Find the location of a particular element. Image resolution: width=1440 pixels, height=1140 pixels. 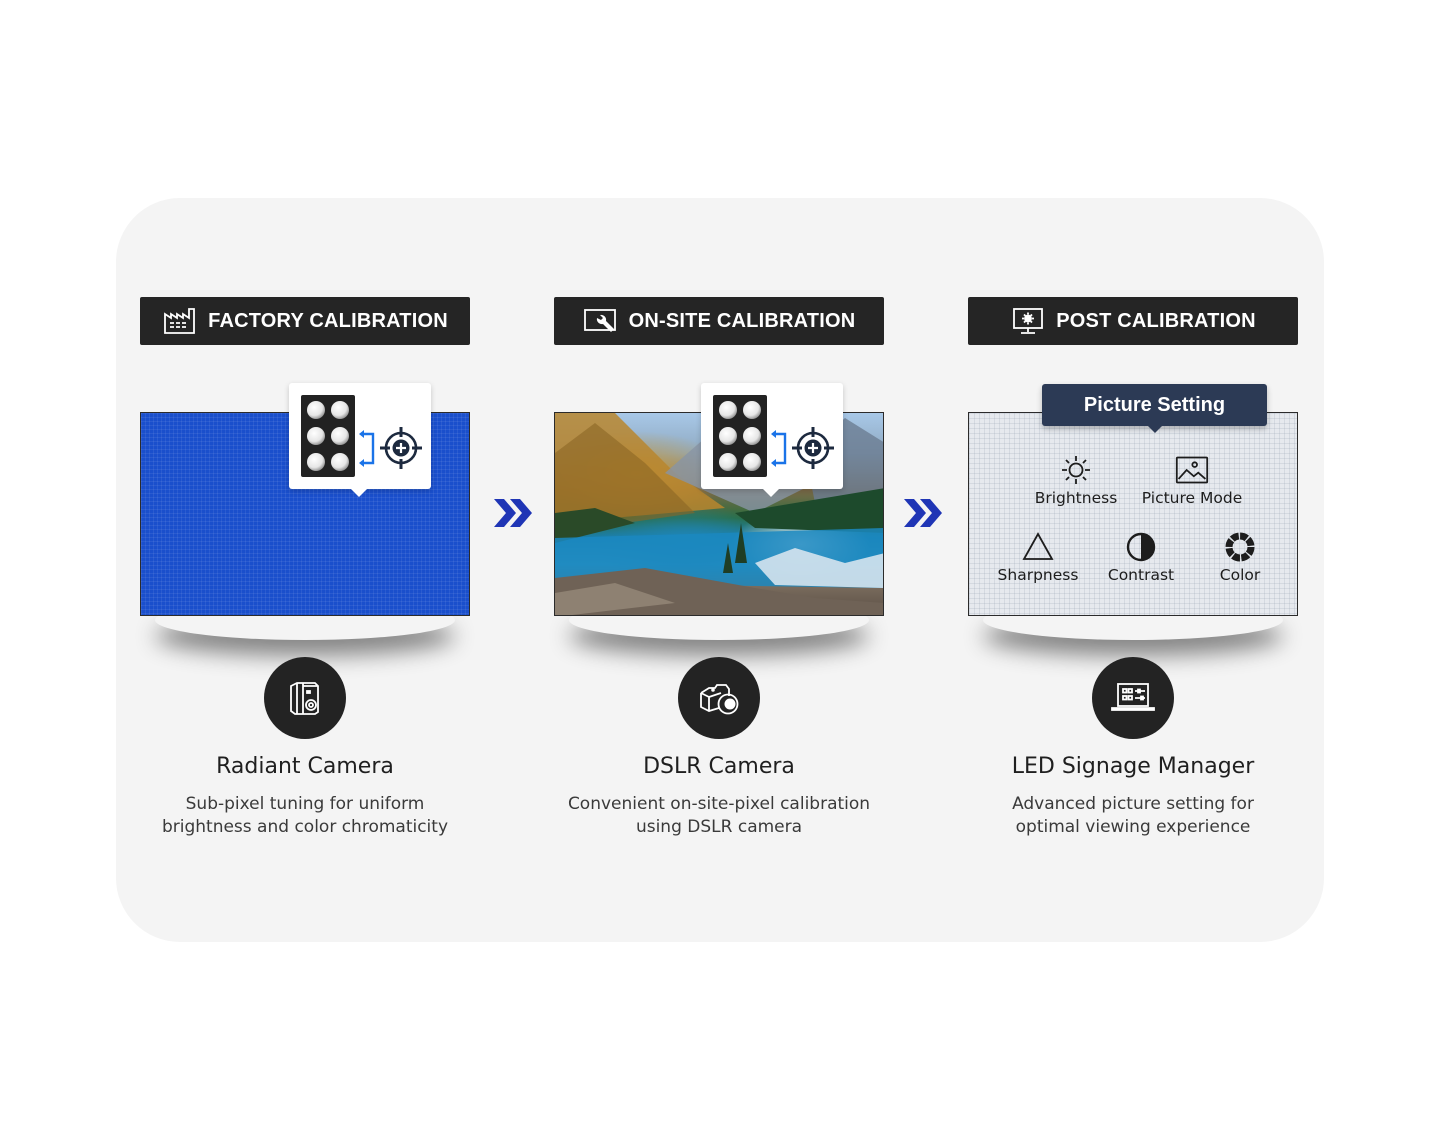

option-label: Brightness is located at coordinates (1076, 498).